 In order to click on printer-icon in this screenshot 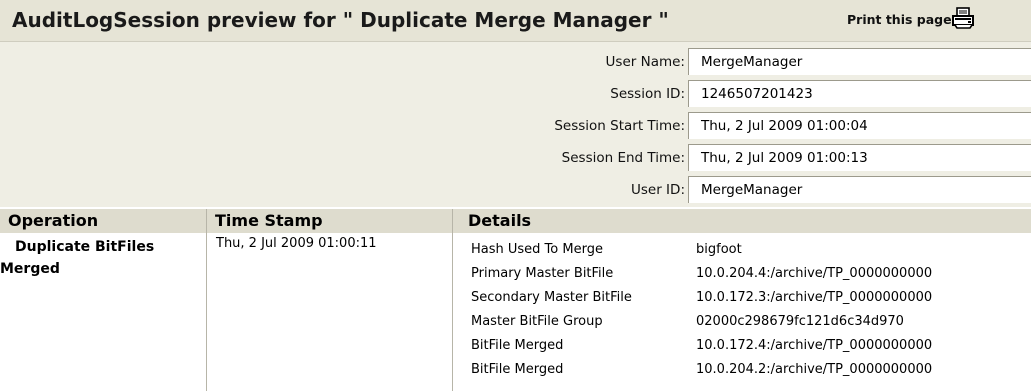, I will do `click(963, 18)`.